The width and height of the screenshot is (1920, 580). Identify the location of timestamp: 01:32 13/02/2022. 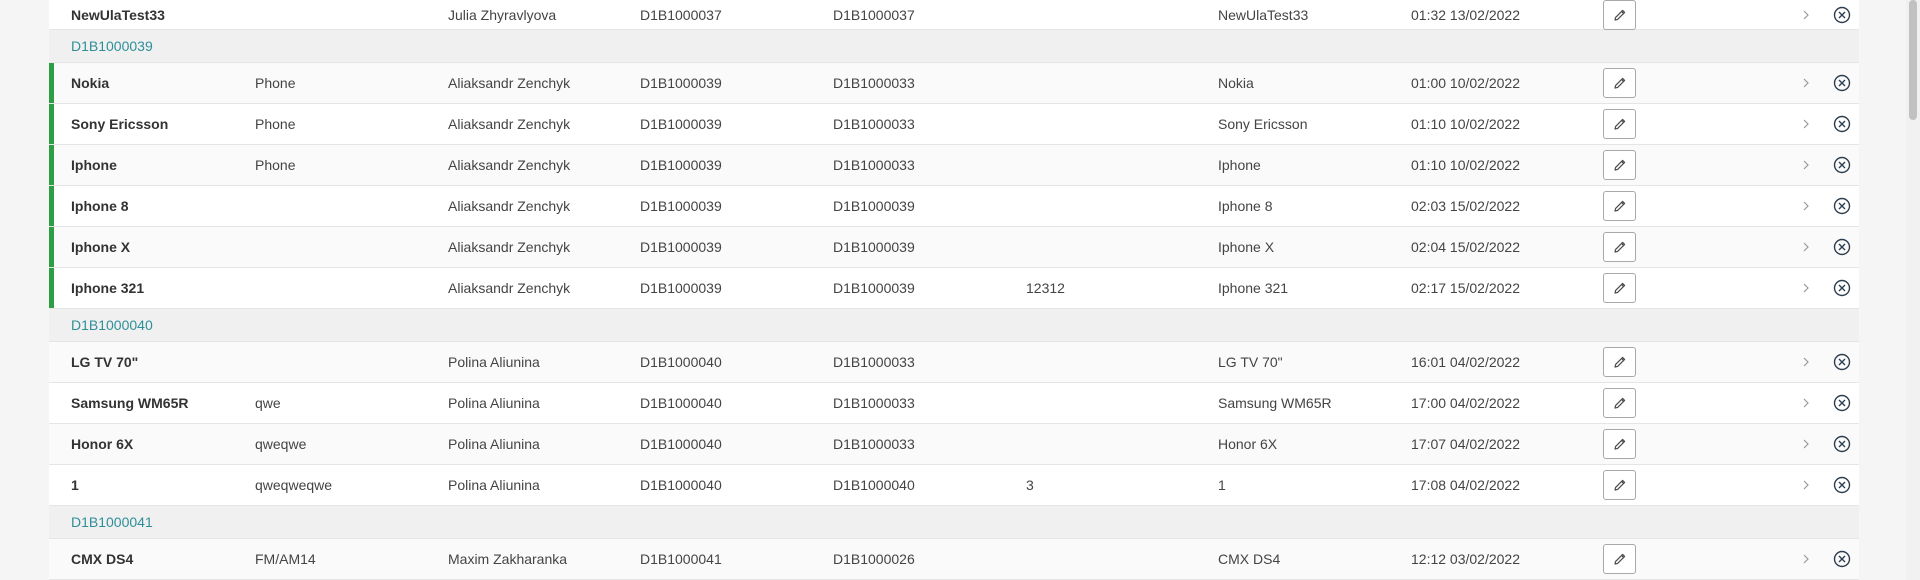
(1465, 14).